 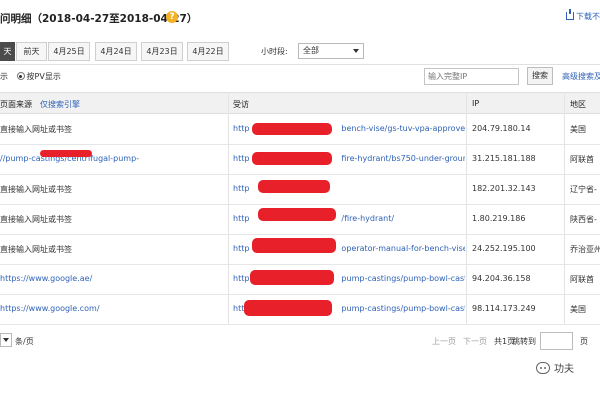 What do you see at coordinates (504, 248) in the screenshot?
I see `ip-cell: 24.252.195.100` at bounding box center [504, 248].